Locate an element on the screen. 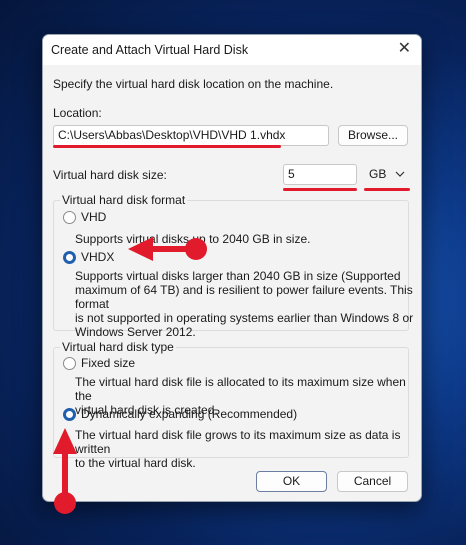 The width and height of the screenshot is (466, 545). arrow-to-vhdx is located at coordinates (167, 249).